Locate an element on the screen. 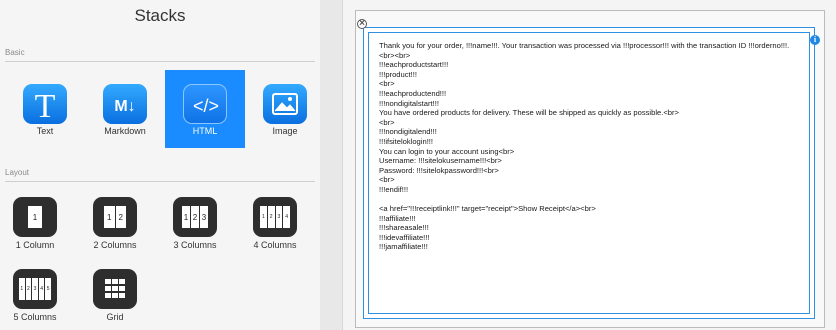 This screenshot has height=330, width=836. layout-item-4-columns: 1 2 3 4 4 Columns is located at coordinates (275, 226).